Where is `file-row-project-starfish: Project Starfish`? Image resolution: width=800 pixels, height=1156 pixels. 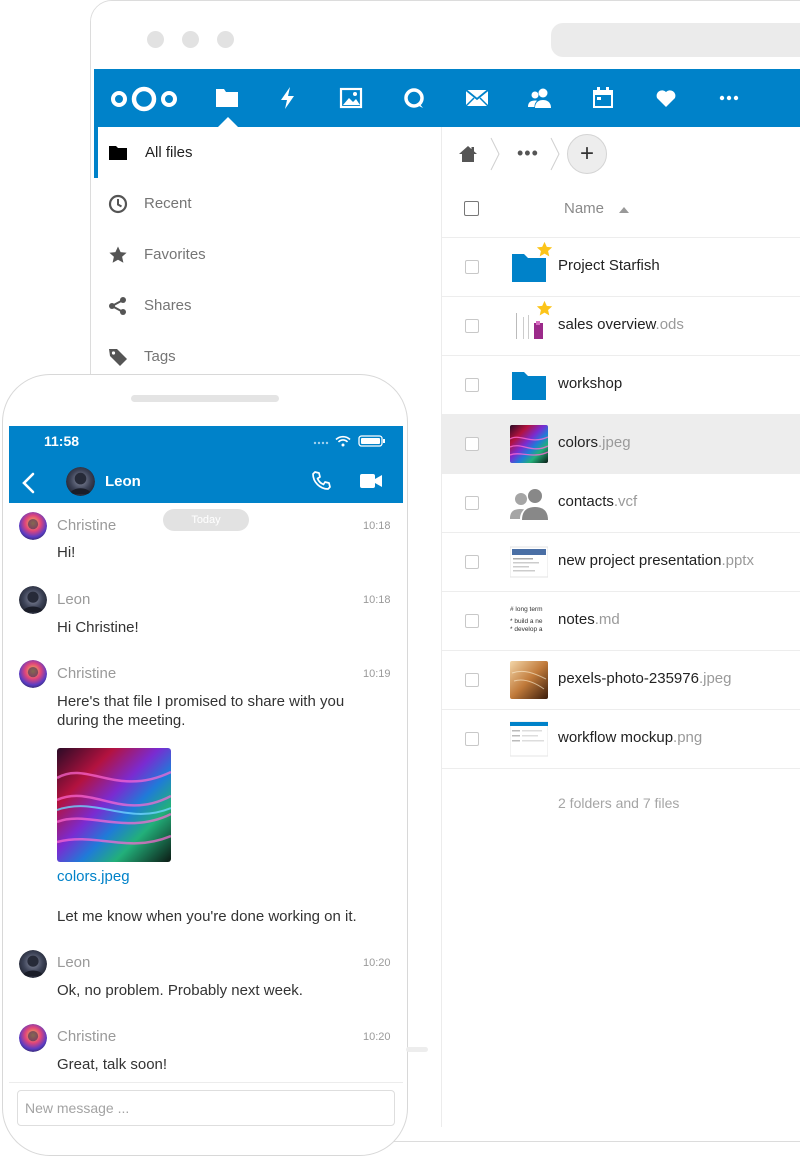 file-row-project-starfish: Project Starfish is located at coordinates (621, 267).